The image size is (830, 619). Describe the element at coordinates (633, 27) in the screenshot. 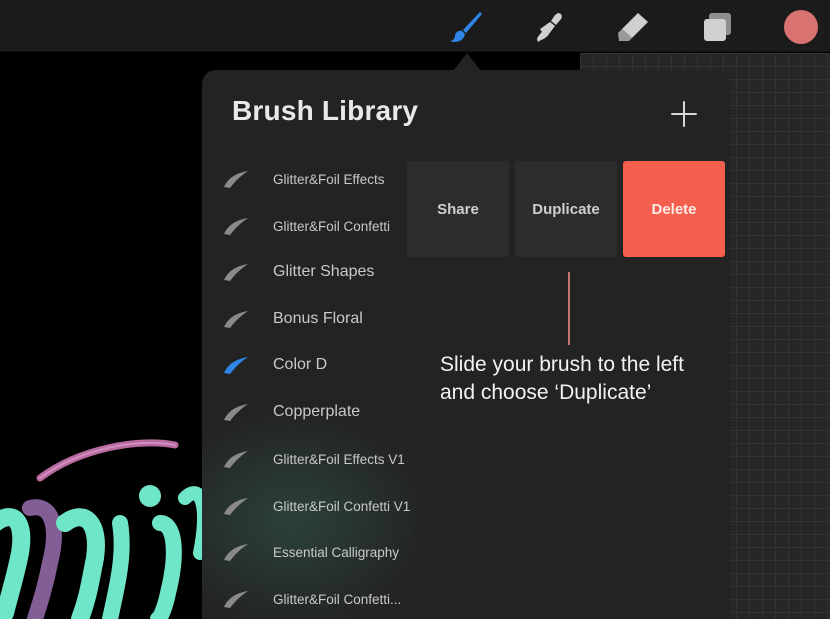

I see `eraser-icon` at that location.